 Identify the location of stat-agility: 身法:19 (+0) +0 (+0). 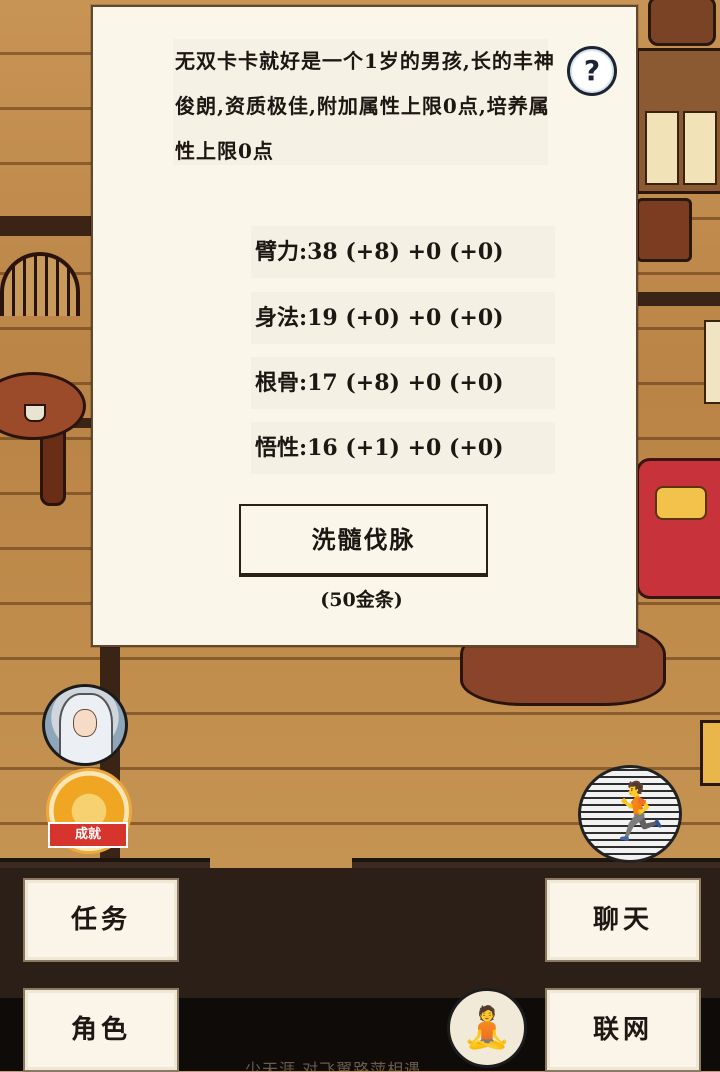
(403, 318).